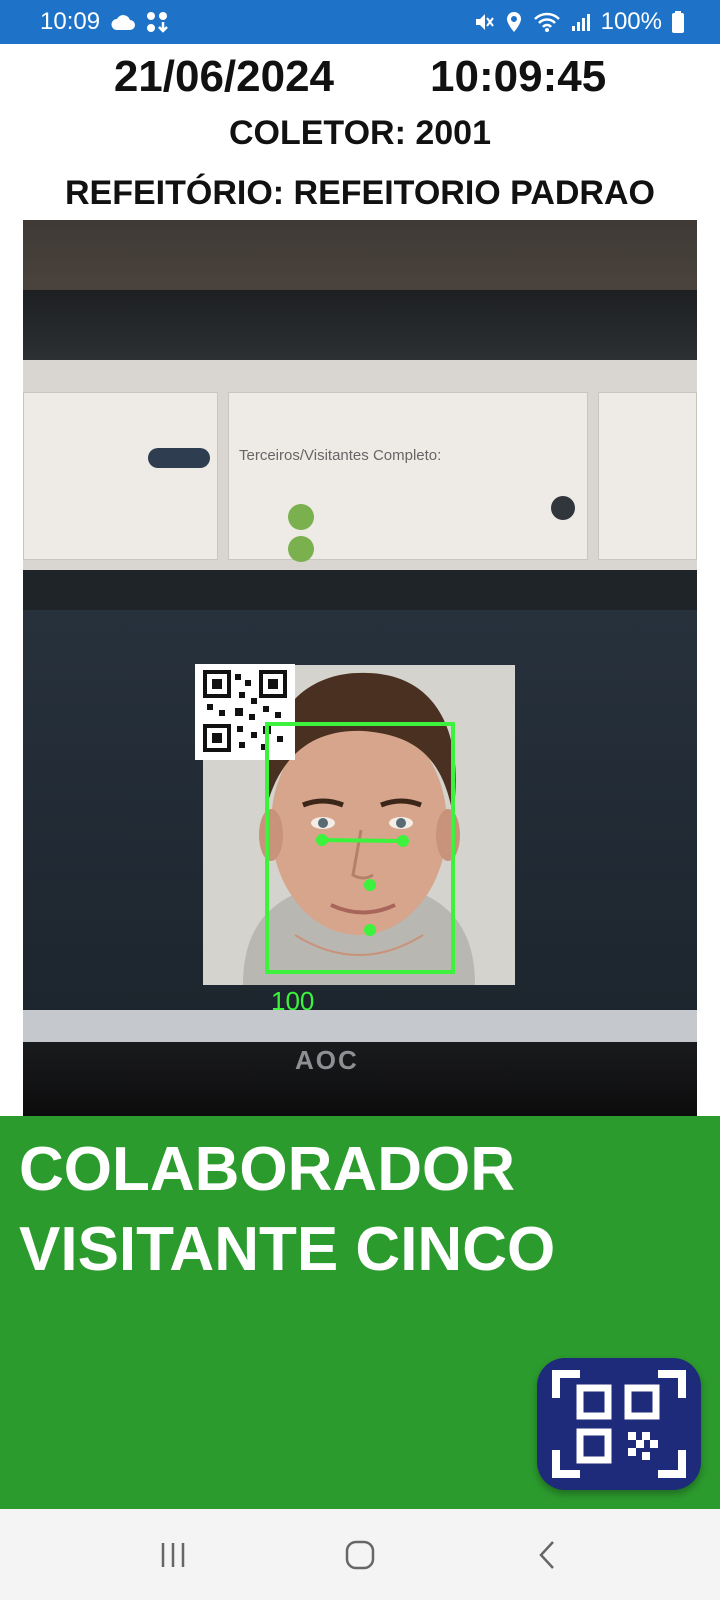 The width and height of the screenshot is (720, 1600). Describe the element at coordinates (224, 76) in the screenshot. I see `date-label: 21/06/2024` at that location.